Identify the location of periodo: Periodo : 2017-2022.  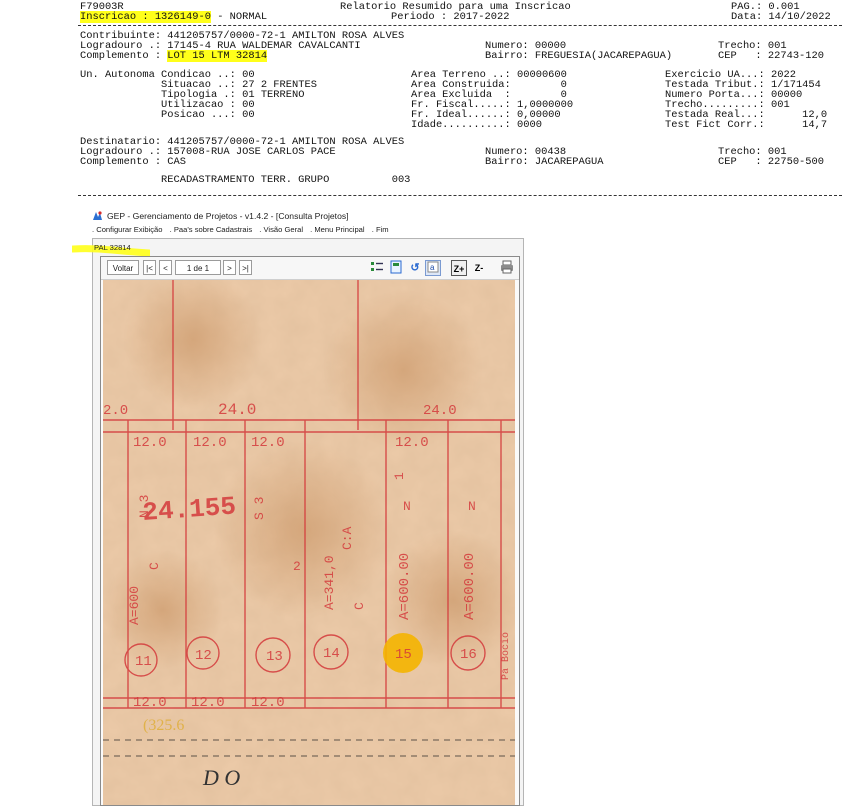
(450, 17).